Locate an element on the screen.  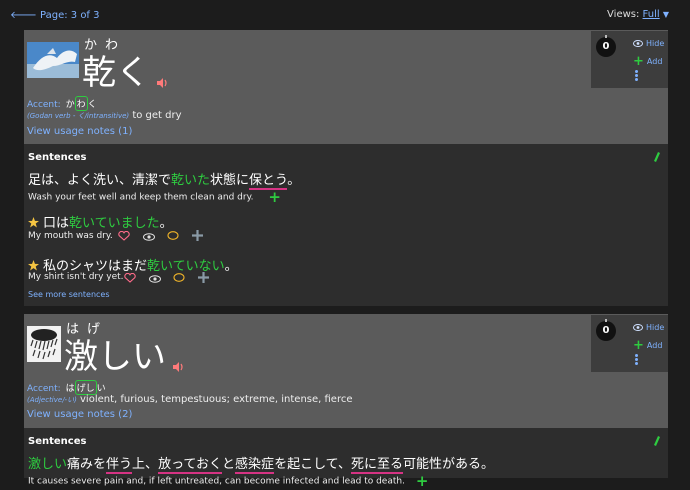
views-label: Views: is located at coordinates (623, 14).